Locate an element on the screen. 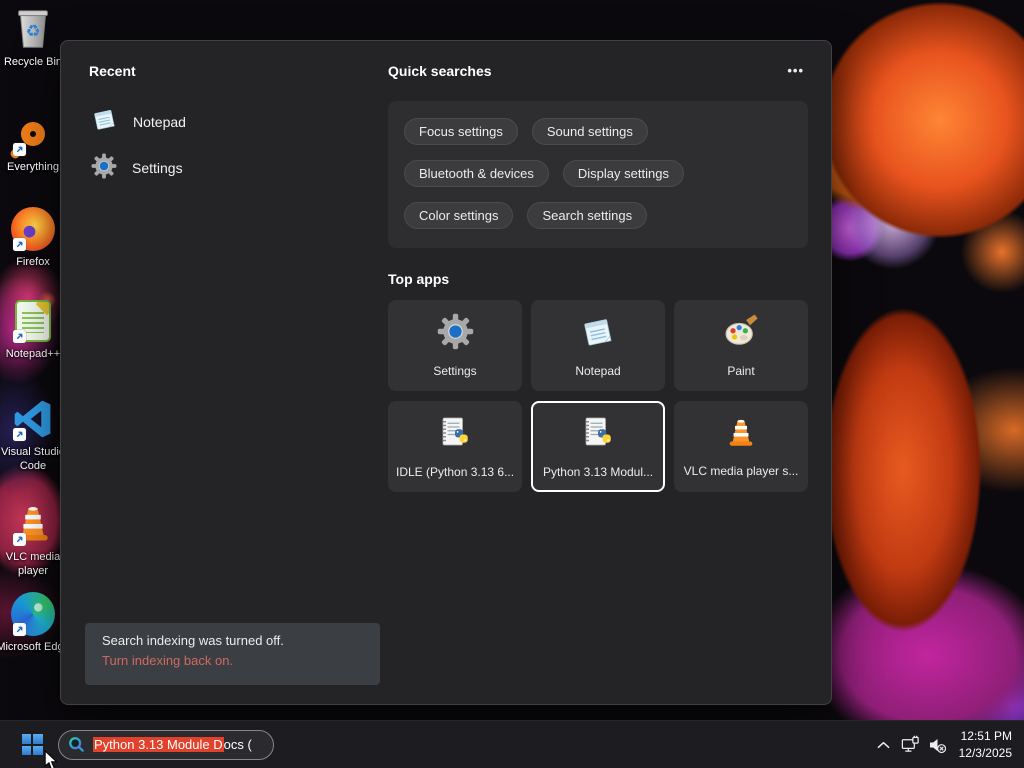 Image resolution: width=1024 pixels, height=768 pixels. recent-section: Recent Notepad Settings is located at coordinates (224, 127).